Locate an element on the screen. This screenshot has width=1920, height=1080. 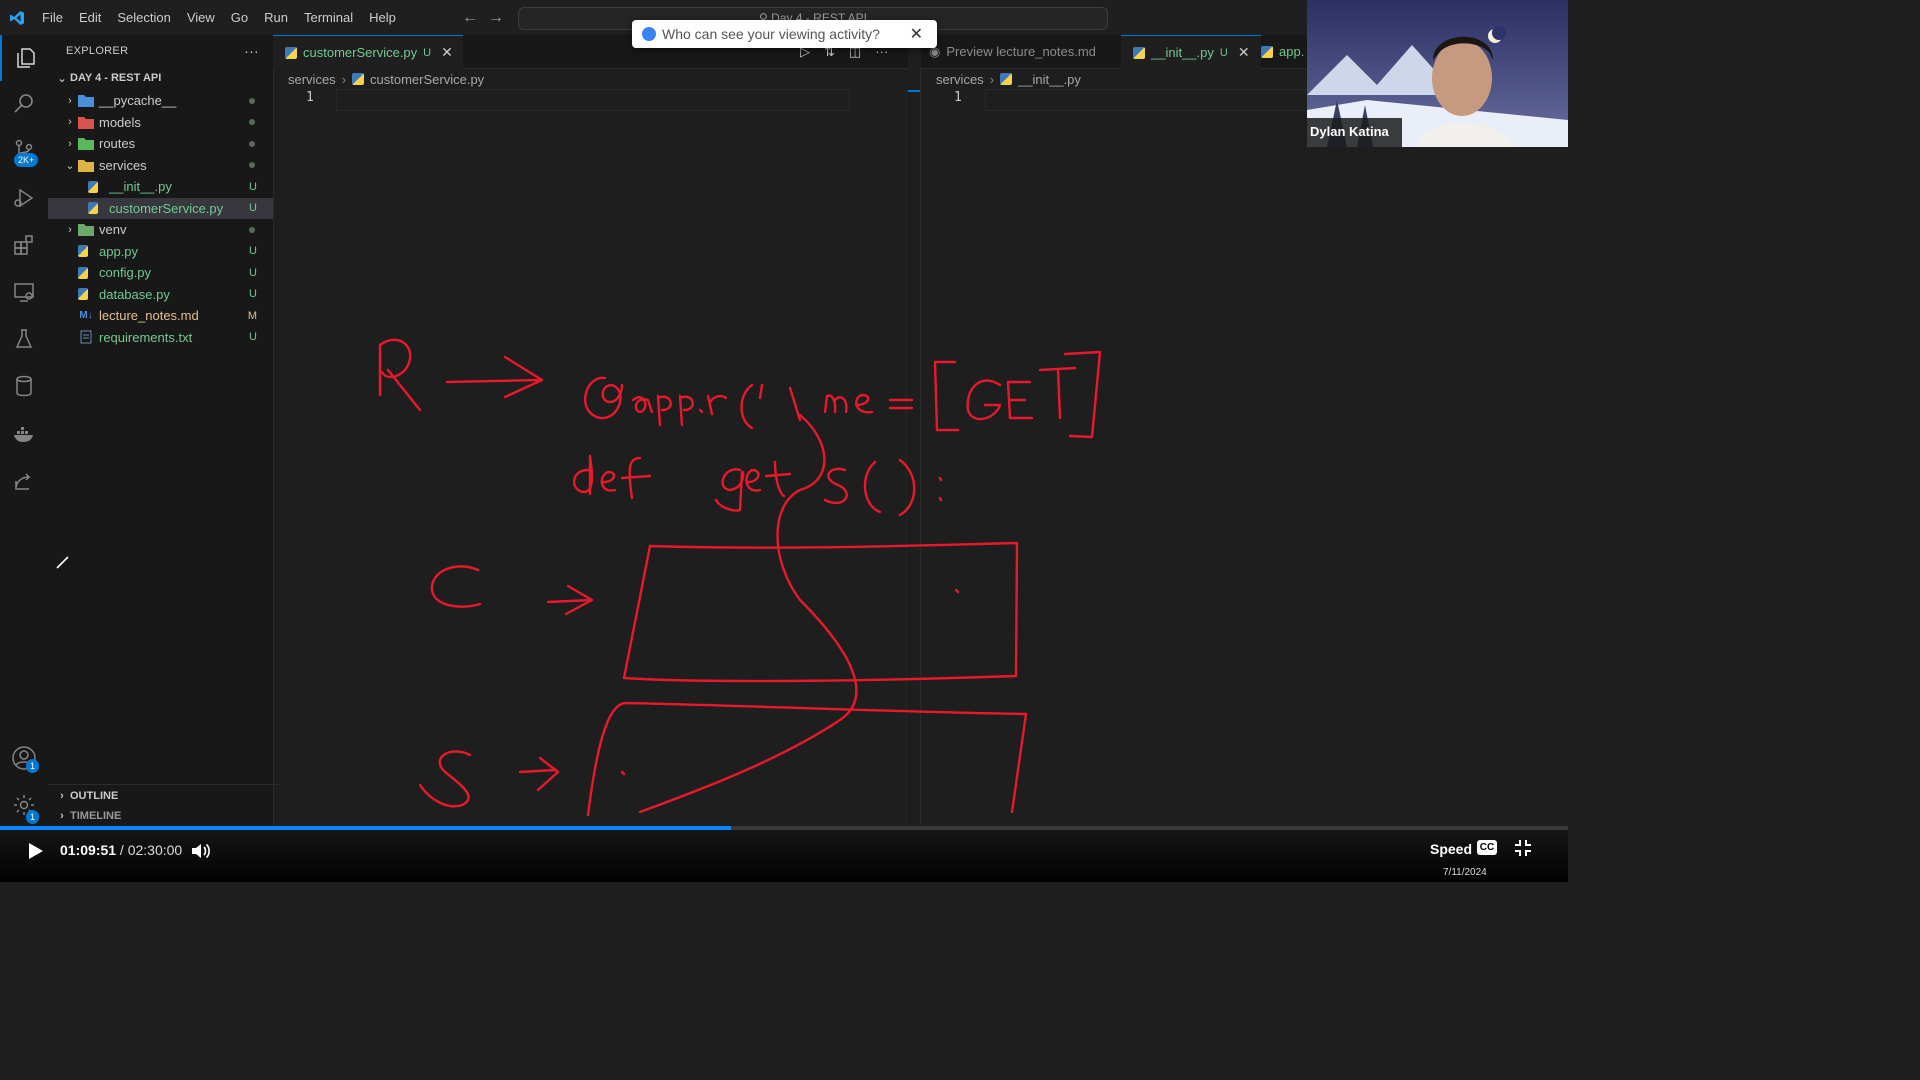
scroll-indicator is located at coordinates (914, 91).